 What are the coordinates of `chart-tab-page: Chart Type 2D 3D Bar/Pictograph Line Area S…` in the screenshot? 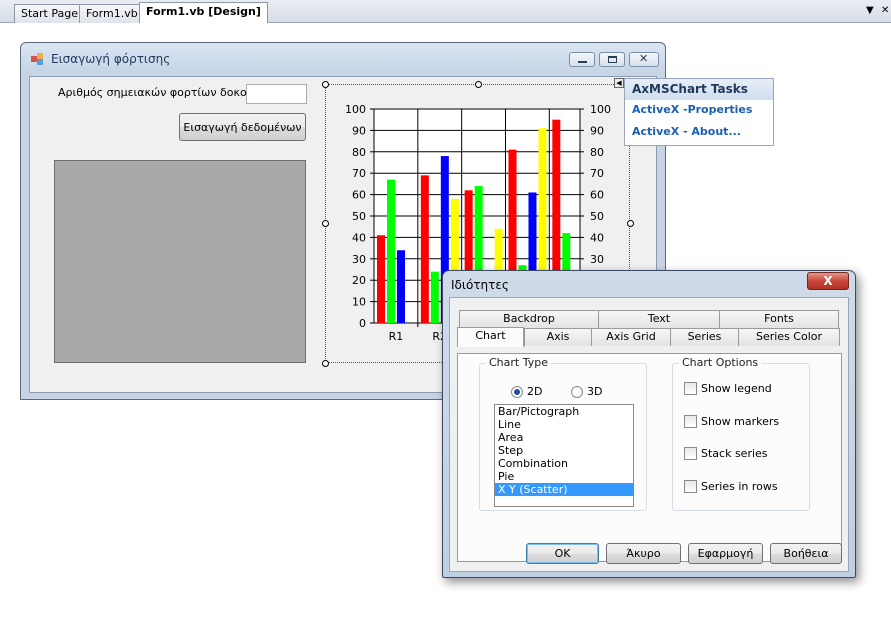 It's located at (649, 457).